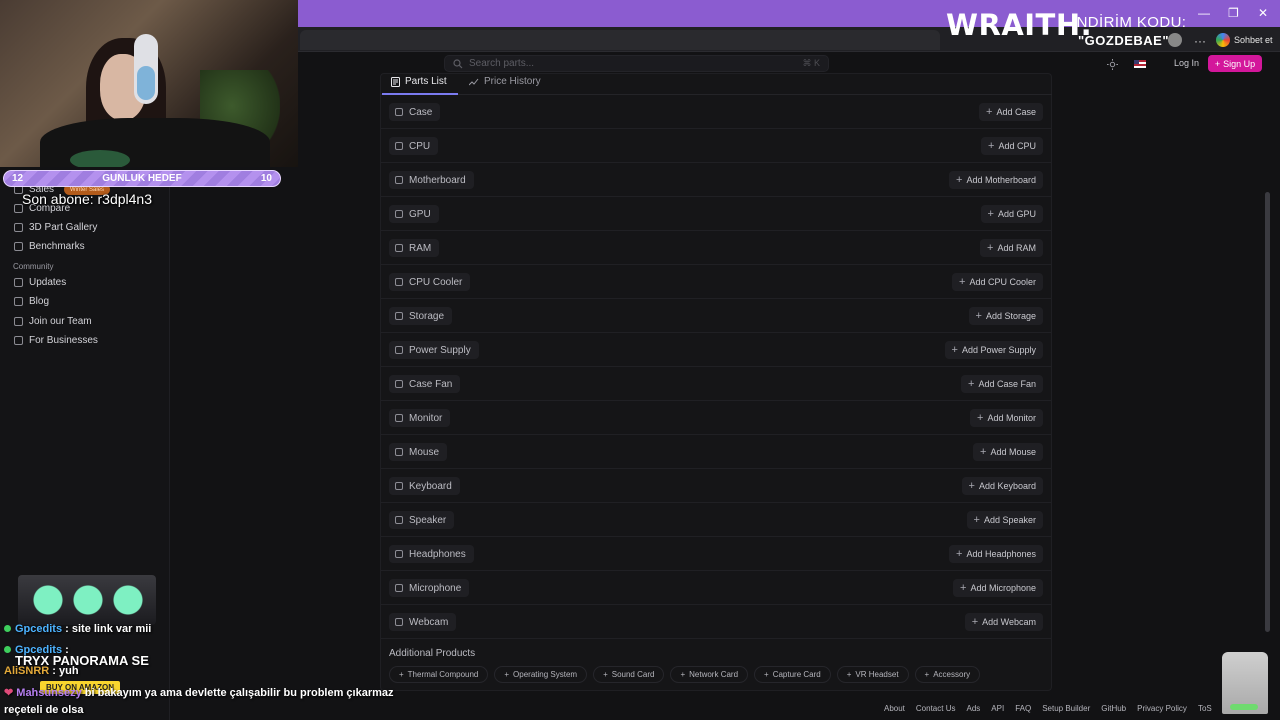 This screenshot has width=1280, height=720. I want to click on add-part-label: Add Case, so click(1016, 112).